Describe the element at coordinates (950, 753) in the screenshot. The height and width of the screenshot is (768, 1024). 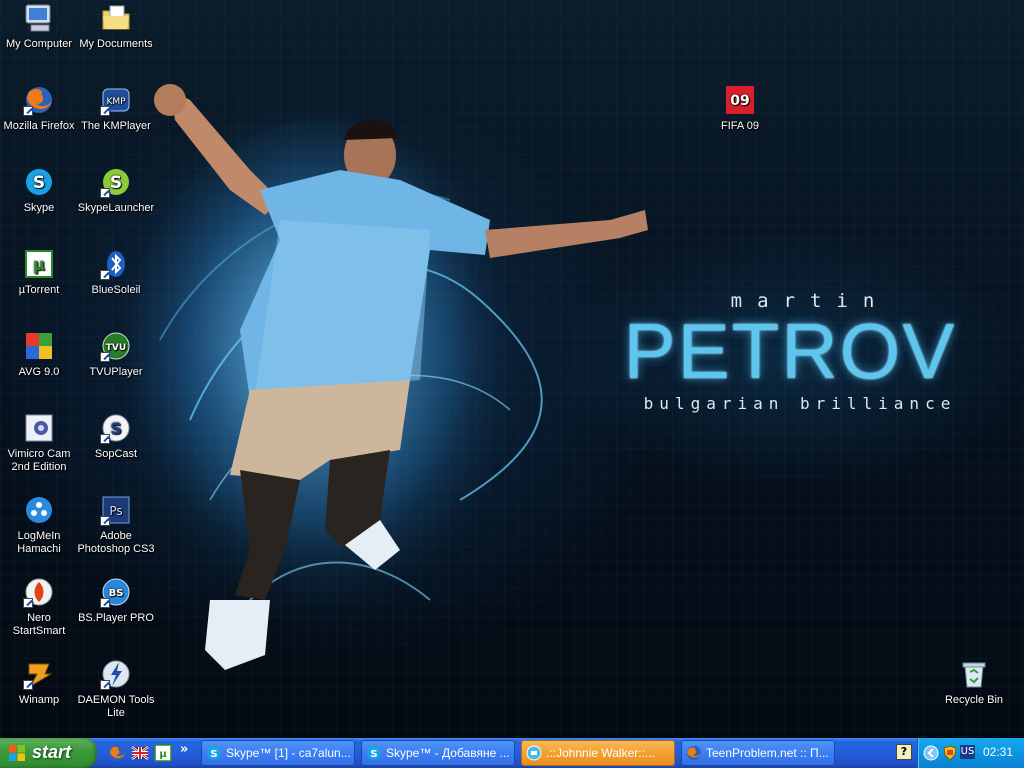
I see `security-shield-icon` at that location.